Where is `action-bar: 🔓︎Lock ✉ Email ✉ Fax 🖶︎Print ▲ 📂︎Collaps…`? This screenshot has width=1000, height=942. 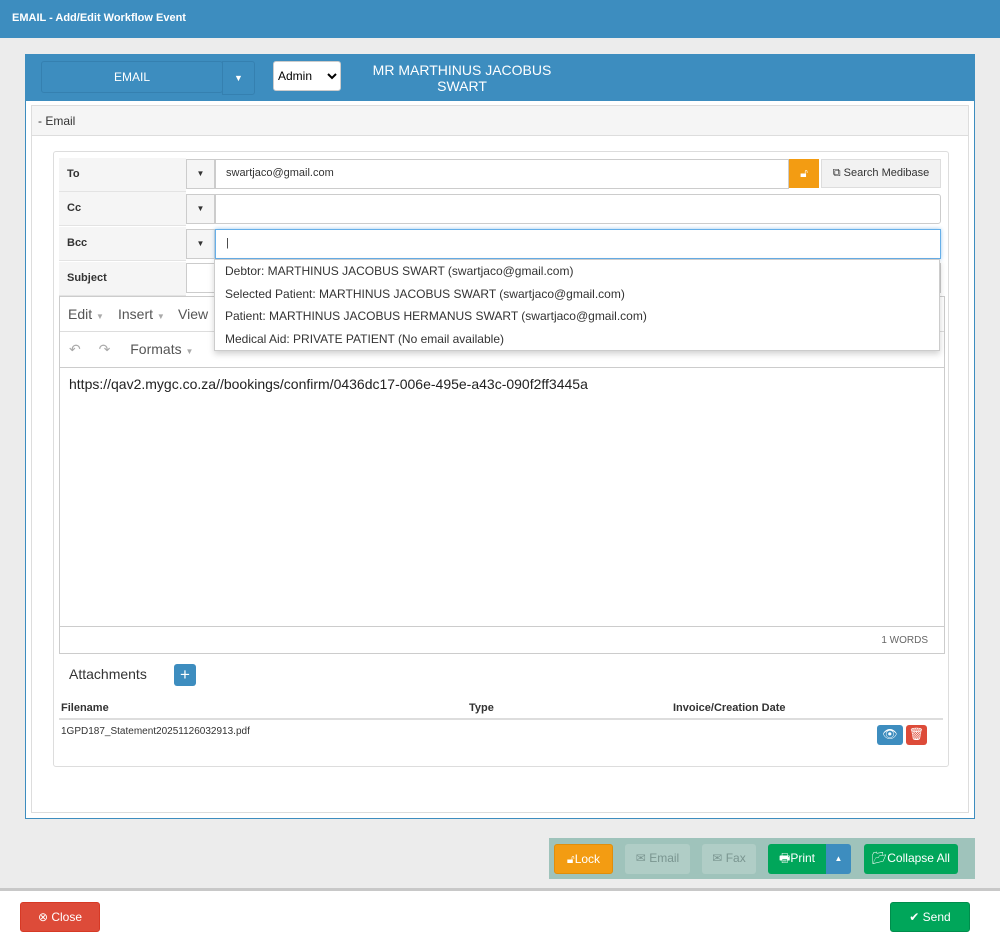 action-bar: 🔓︎Lock ✉ Email ✉ Fax 🖶︎Print ▲ 📂︎Collaps… is located at coordinates (762, 858).